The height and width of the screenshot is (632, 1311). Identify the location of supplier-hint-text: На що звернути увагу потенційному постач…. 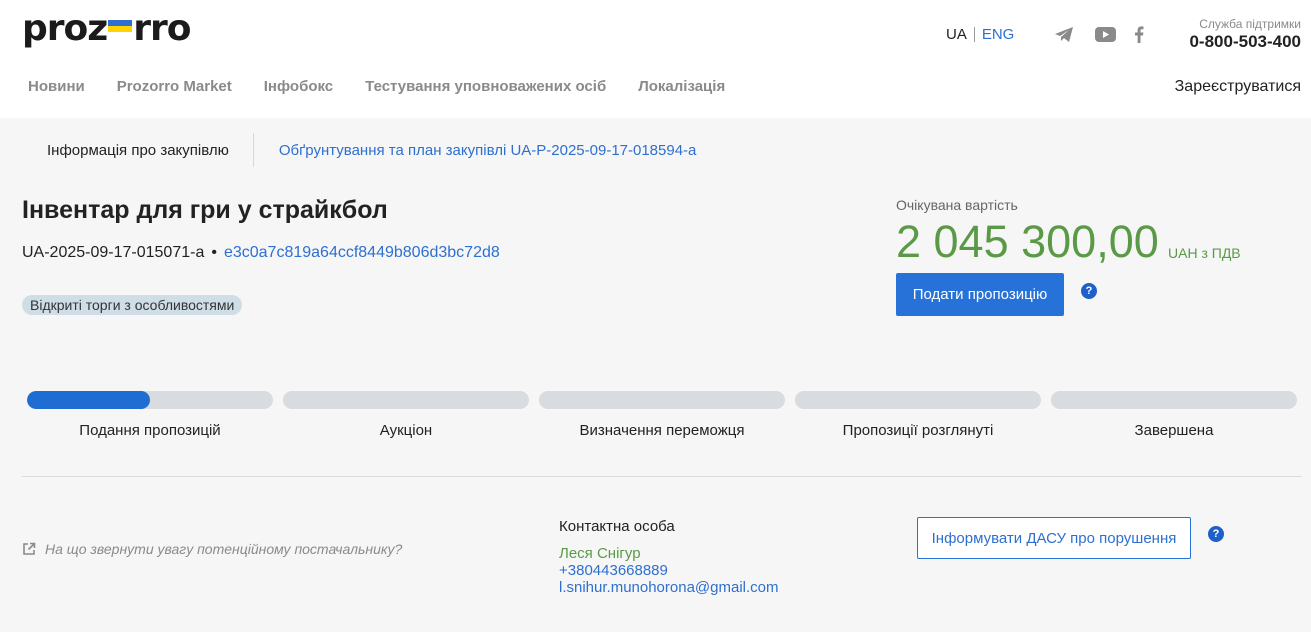
(224, 549).